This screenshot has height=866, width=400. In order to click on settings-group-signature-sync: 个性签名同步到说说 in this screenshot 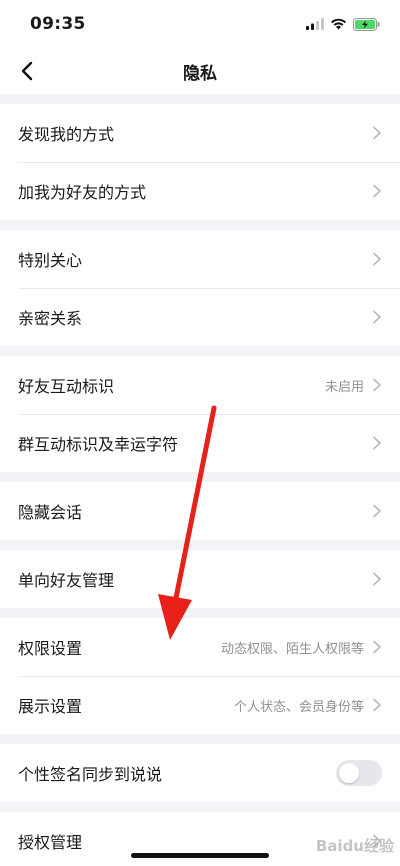, I will do `click(200, 773)`.